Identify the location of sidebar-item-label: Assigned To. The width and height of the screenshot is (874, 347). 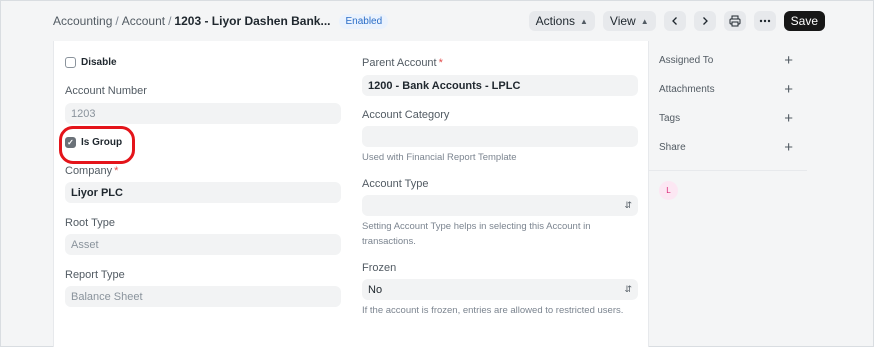
(686, 60).